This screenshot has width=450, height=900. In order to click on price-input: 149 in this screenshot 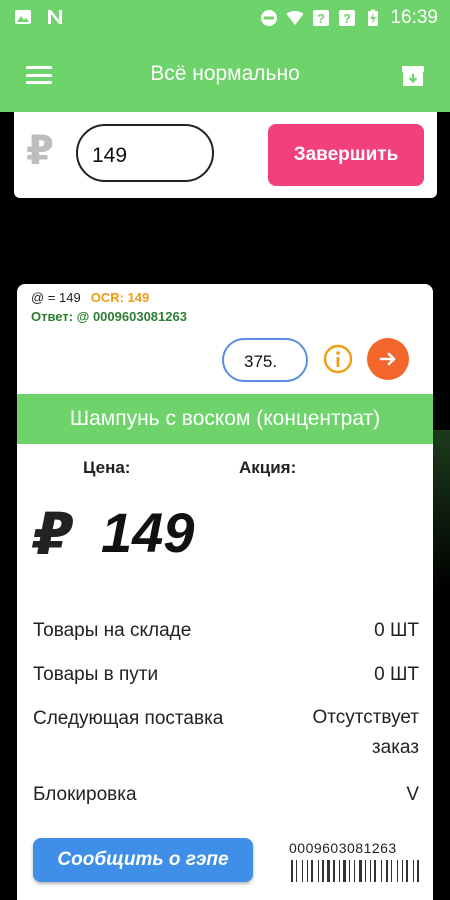, I will do `click(145, 153)`.